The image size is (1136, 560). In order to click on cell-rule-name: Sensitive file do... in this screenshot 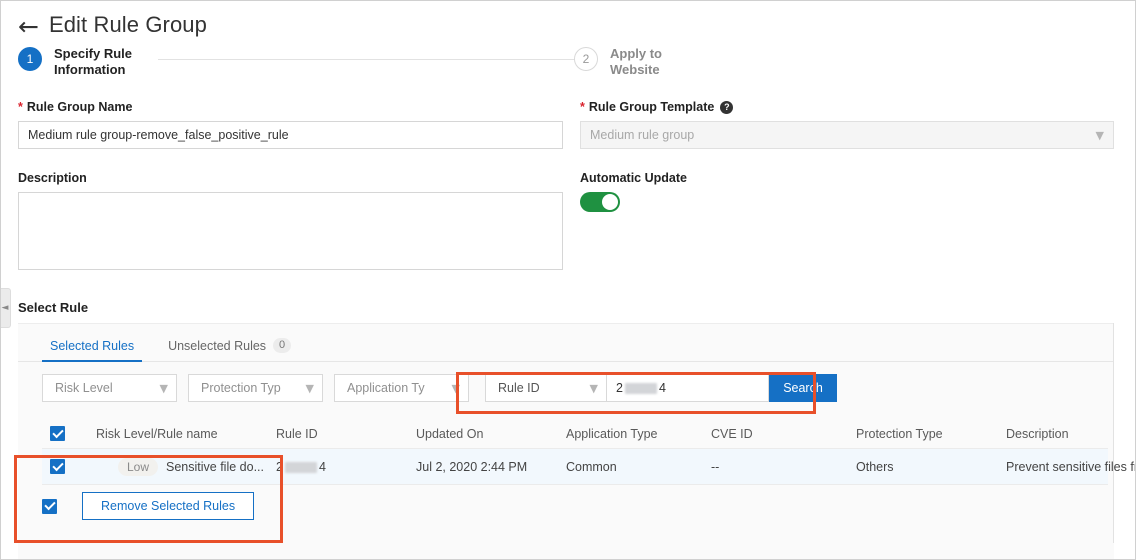, I will do `click(215, 466)`.